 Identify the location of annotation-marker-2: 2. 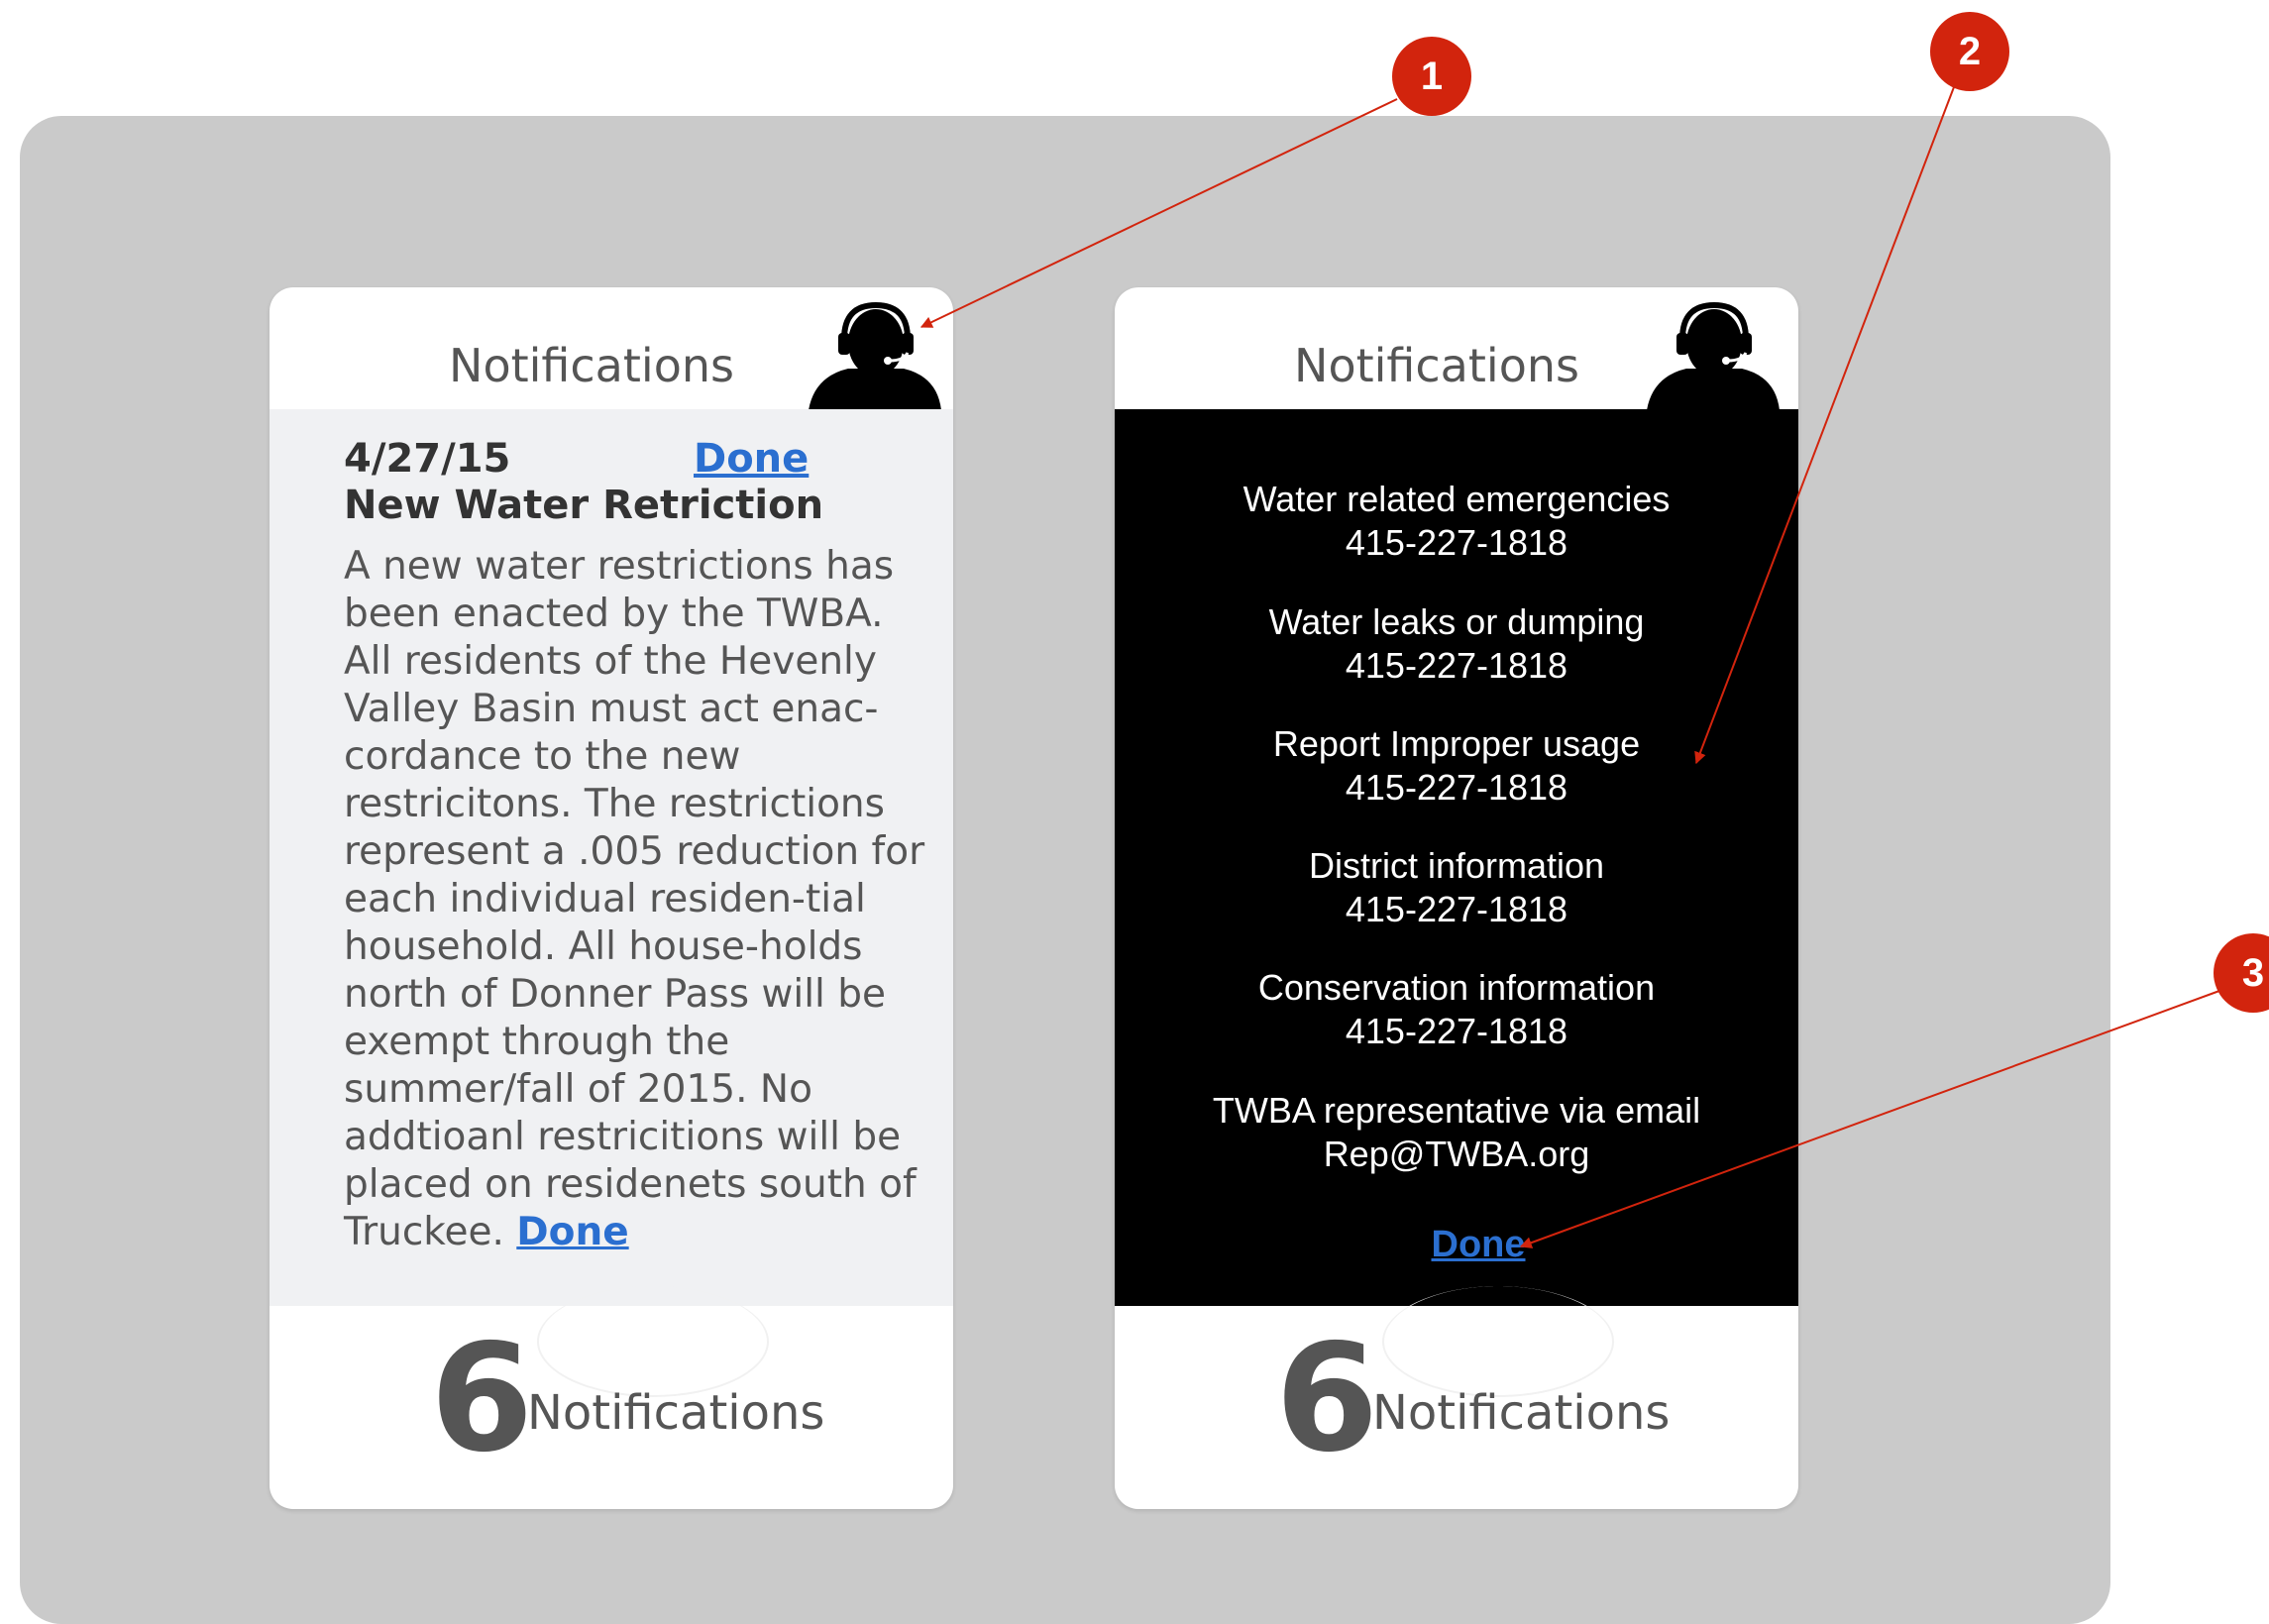
(1969, 51).